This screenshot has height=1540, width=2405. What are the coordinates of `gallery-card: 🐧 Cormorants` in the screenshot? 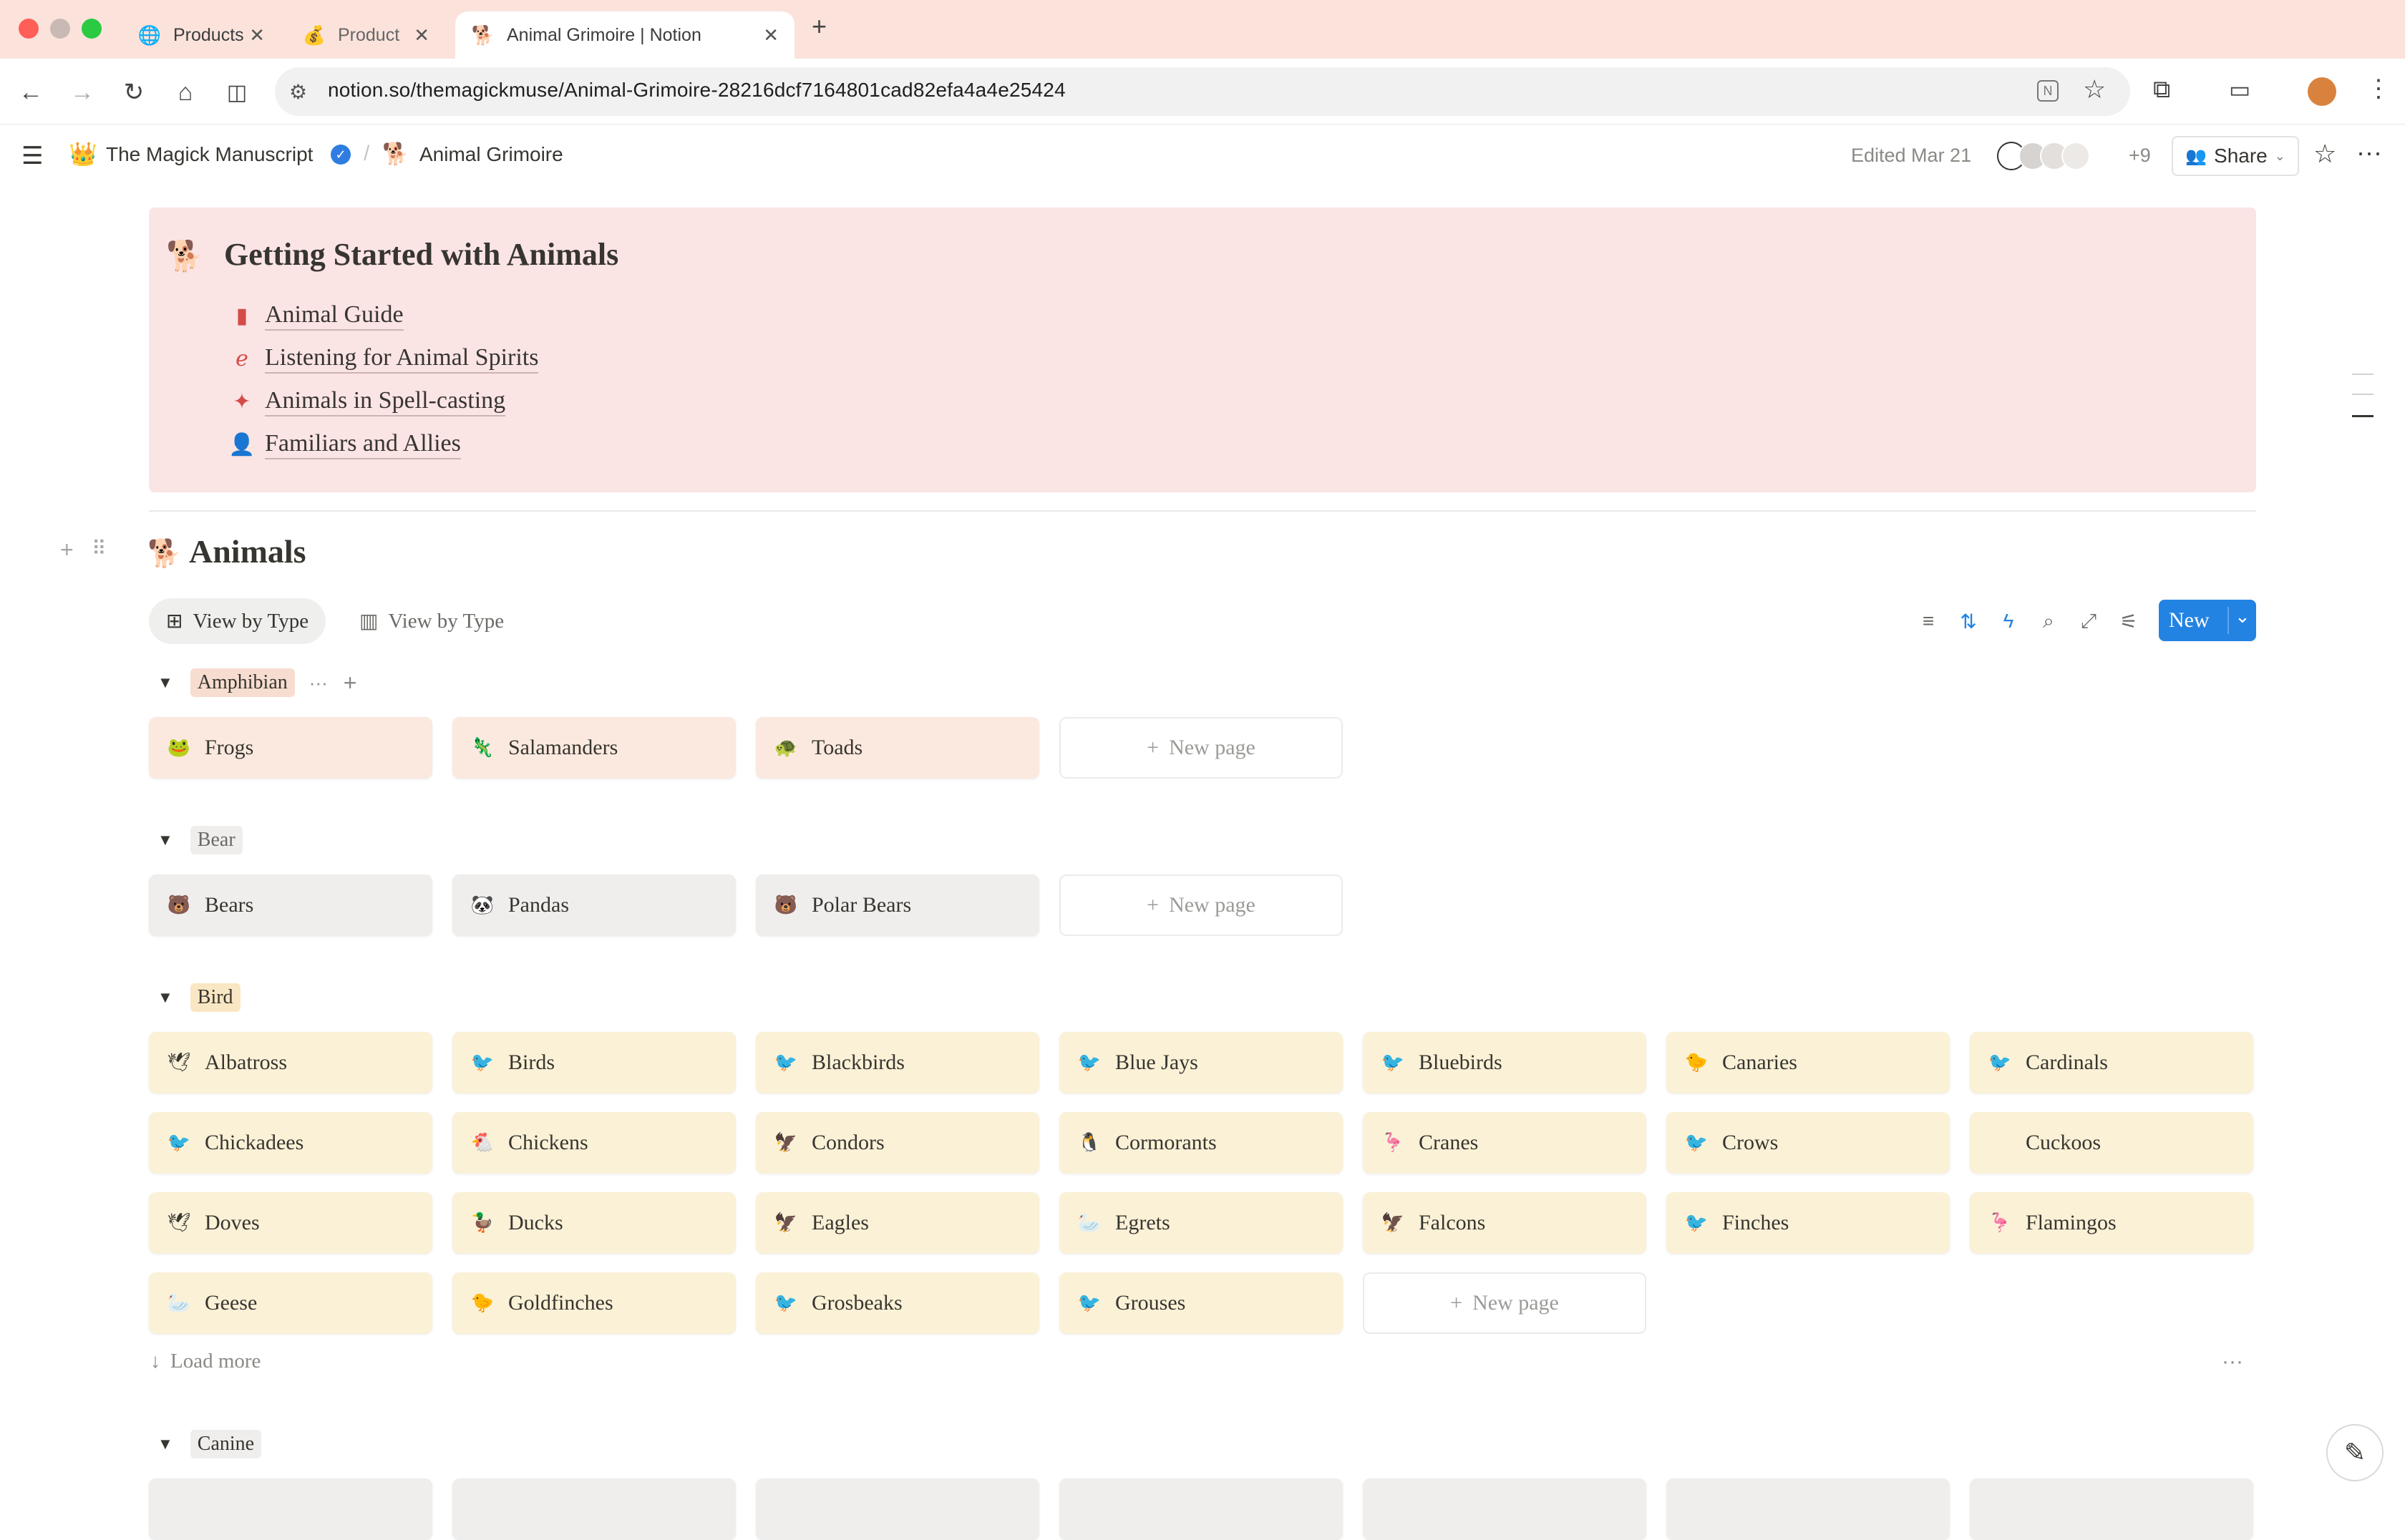 It's located at (1201, 1143).